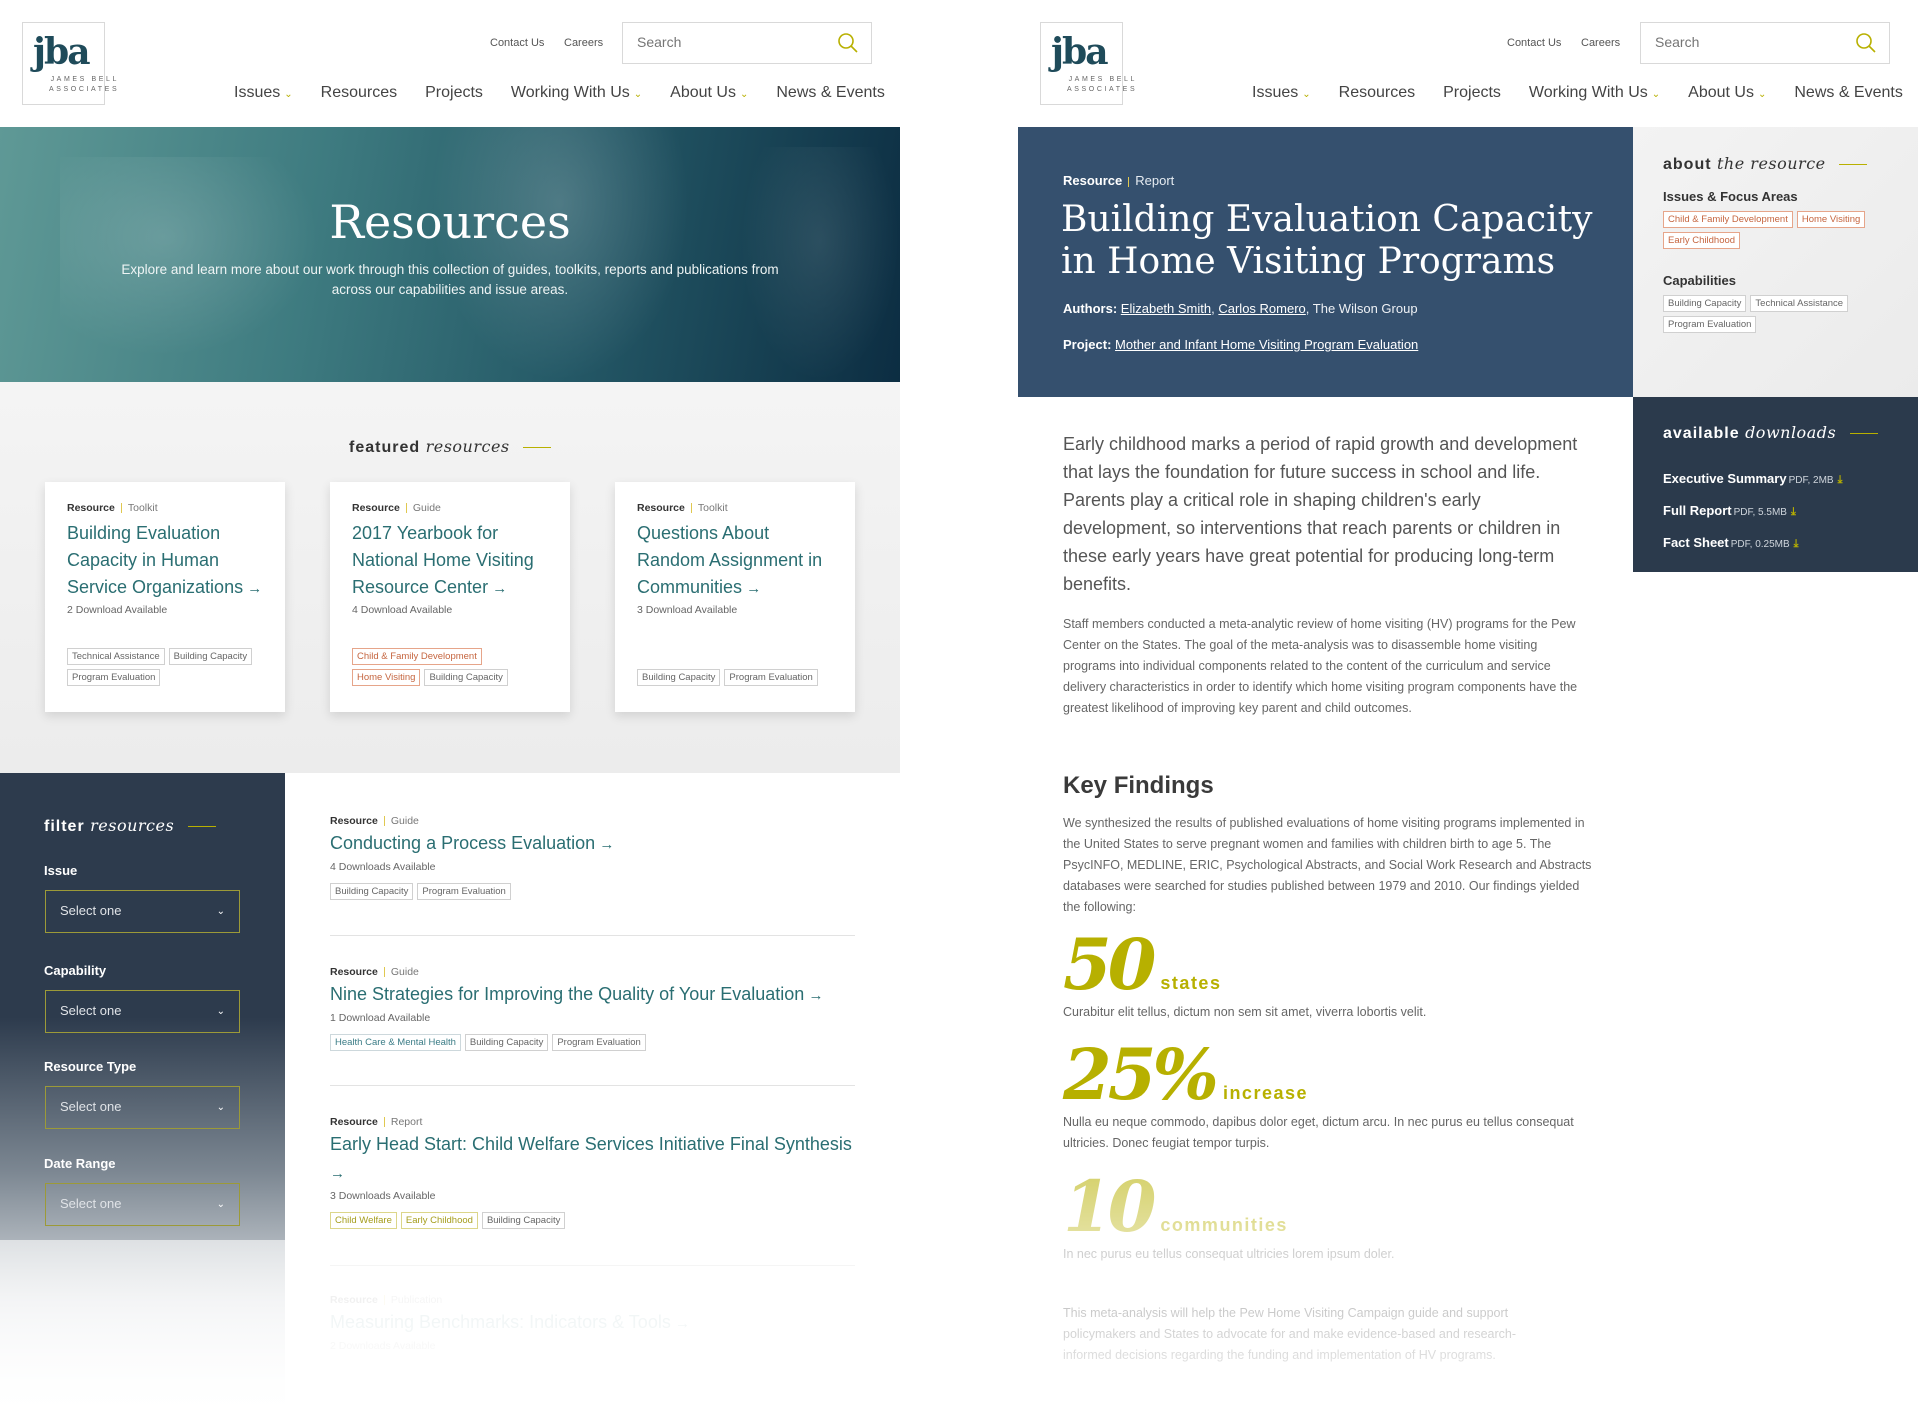 This screenshot has width=1918, height=1416. Describe the element at coordinates (1863, 434) in the screenshot. I see `heading-rule` at that location.